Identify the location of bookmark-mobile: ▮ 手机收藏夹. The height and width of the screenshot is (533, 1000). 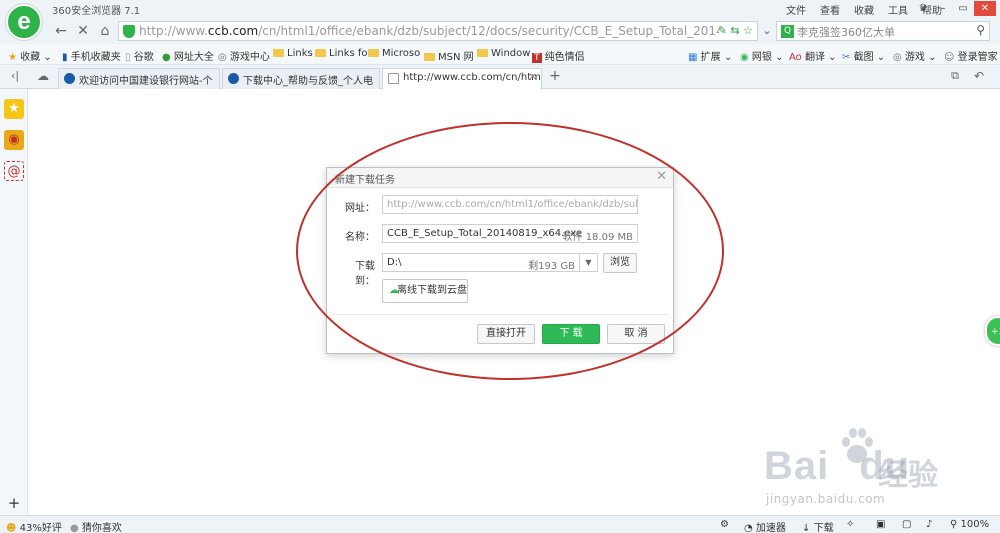
(91, 55).